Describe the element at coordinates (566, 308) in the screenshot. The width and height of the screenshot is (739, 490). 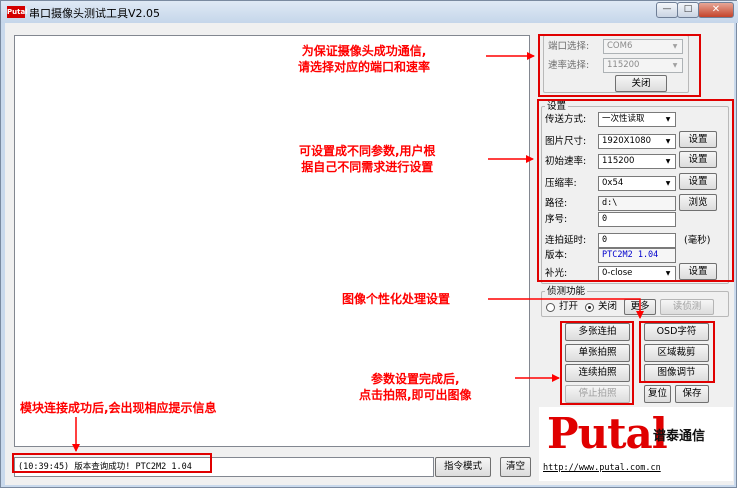
I see `arrow-processing` at that location.